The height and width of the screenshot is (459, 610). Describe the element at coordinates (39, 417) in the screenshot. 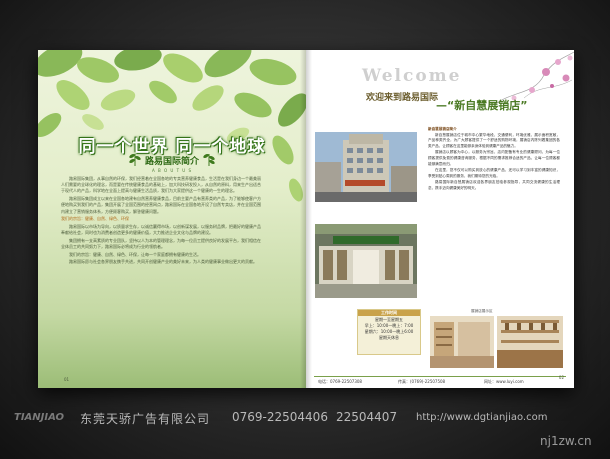

I see `company-logo: TIANJIAO` at that location.